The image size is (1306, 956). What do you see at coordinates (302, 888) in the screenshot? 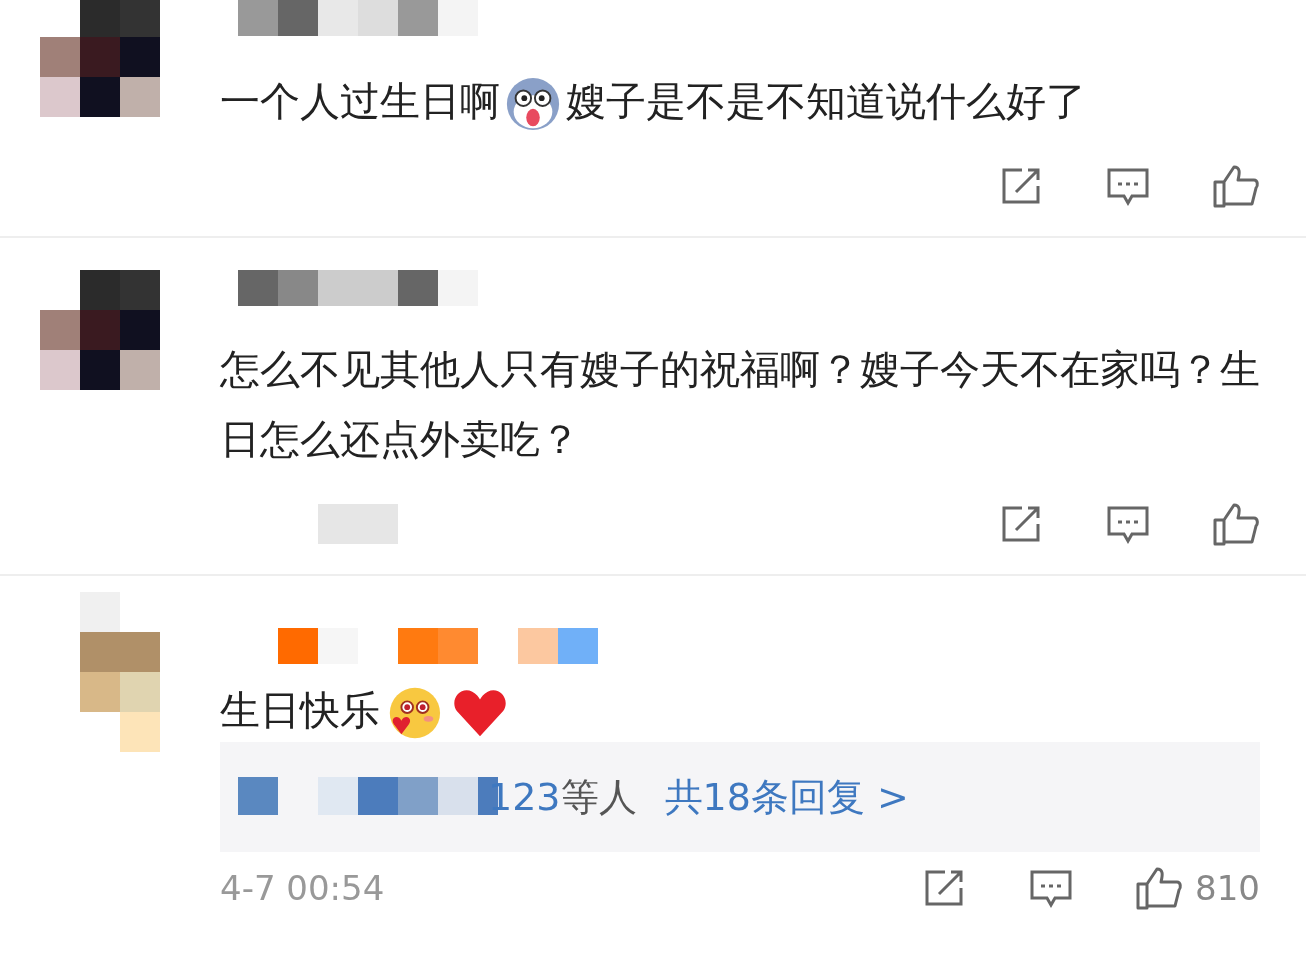
I see `comment-time: 4-7 00:54` at bounding box center [302, 888].